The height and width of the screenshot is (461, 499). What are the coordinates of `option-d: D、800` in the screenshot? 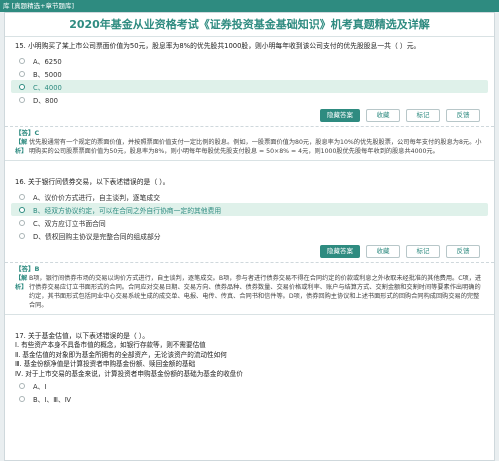 It's located at (249, 99).